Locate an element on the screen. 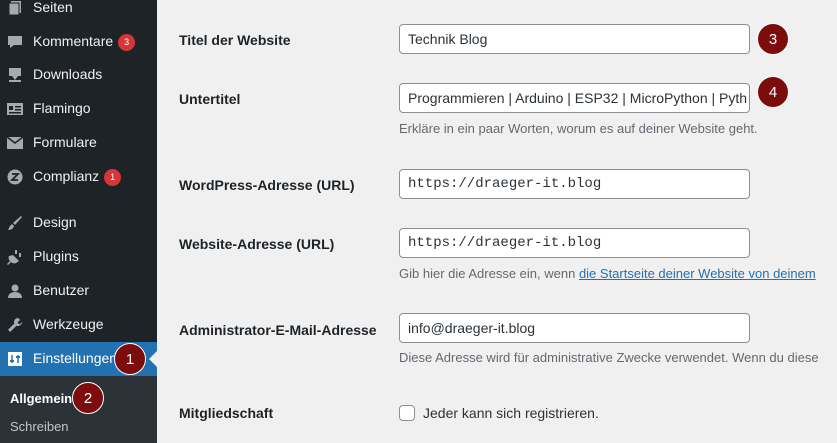 The width and height of the screenshot is (837, 443). sidebar-item-label: Einstellungen is located at coordinates (75, 358).